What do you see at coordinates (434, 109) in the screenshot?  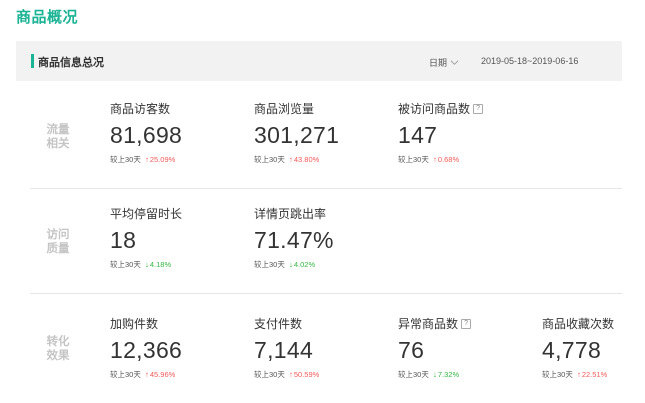 I see `metric-name: 被访问商品数` at bounding box center [434, 109].